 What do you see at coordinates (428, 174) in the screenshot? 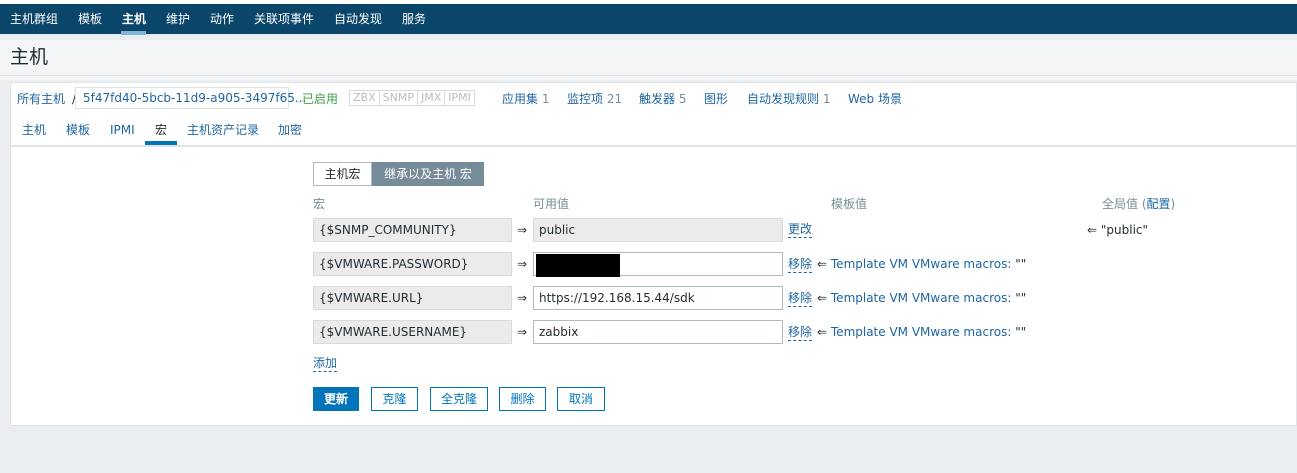
I see `inherited-macros-toggle: 继承以及主机 宏` at bounding box center [428, 174].